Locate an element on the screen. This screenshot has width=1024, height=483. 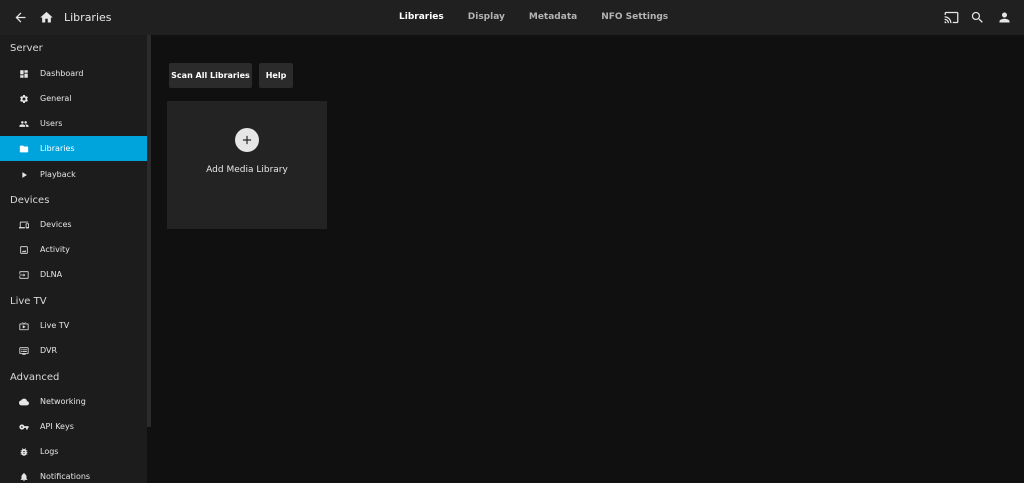
tab-display: Display is located at coordinates (486, 17).